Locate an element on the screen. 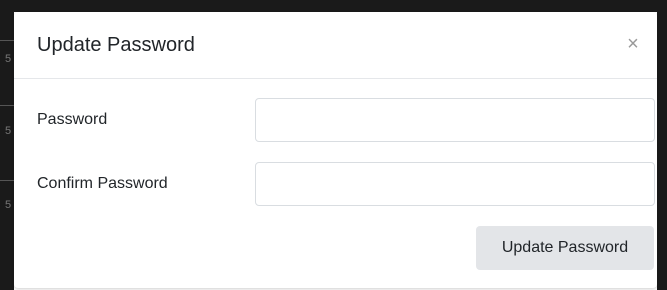 This screenshot has height=290, width=667. confirm-password-input is located at coordinates (455, 184).